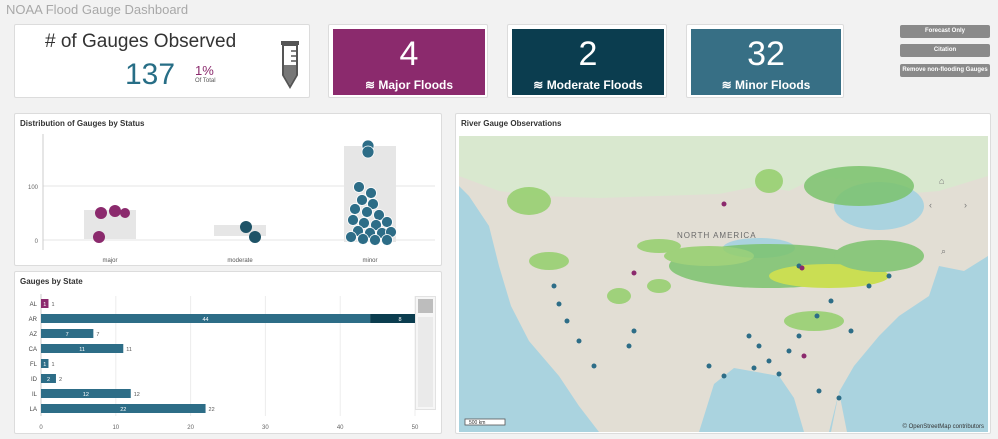  I want to click on pan-right-icon: ›, so click(965, 205).